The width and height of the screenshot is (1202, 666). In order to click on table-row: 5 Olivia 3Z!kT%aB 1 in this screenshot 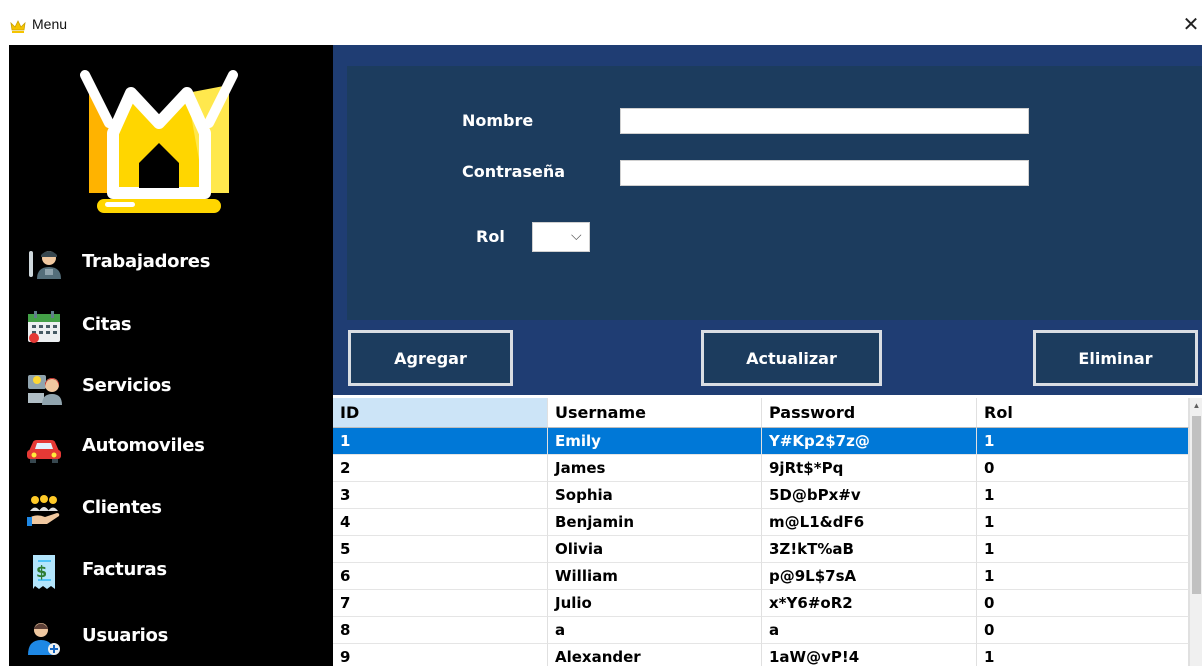, I will do `click(761, 549)`.